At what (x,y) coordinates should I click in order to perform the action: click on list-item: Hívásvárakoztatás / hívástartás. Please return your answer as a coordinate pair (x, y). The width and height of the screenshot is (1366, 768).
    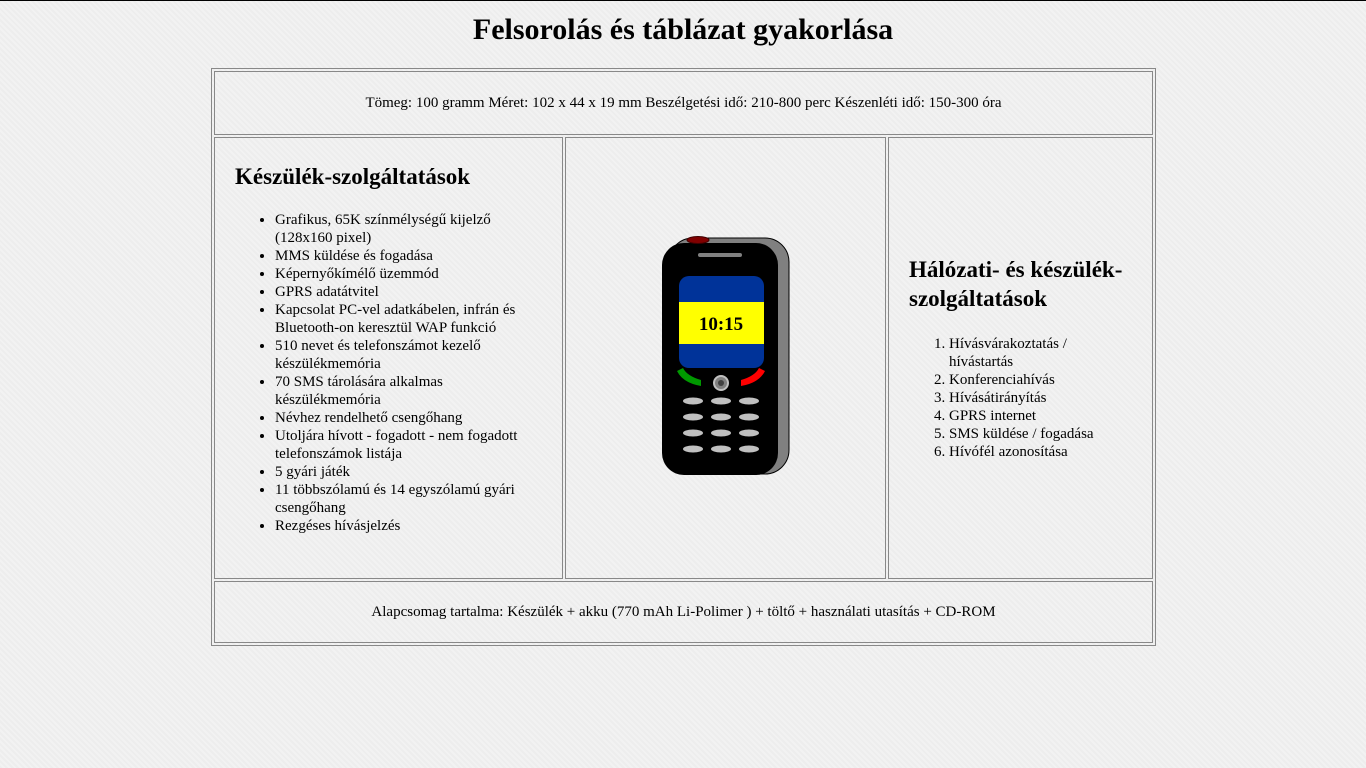
    Looking at the image, I should click on (1040, 353).